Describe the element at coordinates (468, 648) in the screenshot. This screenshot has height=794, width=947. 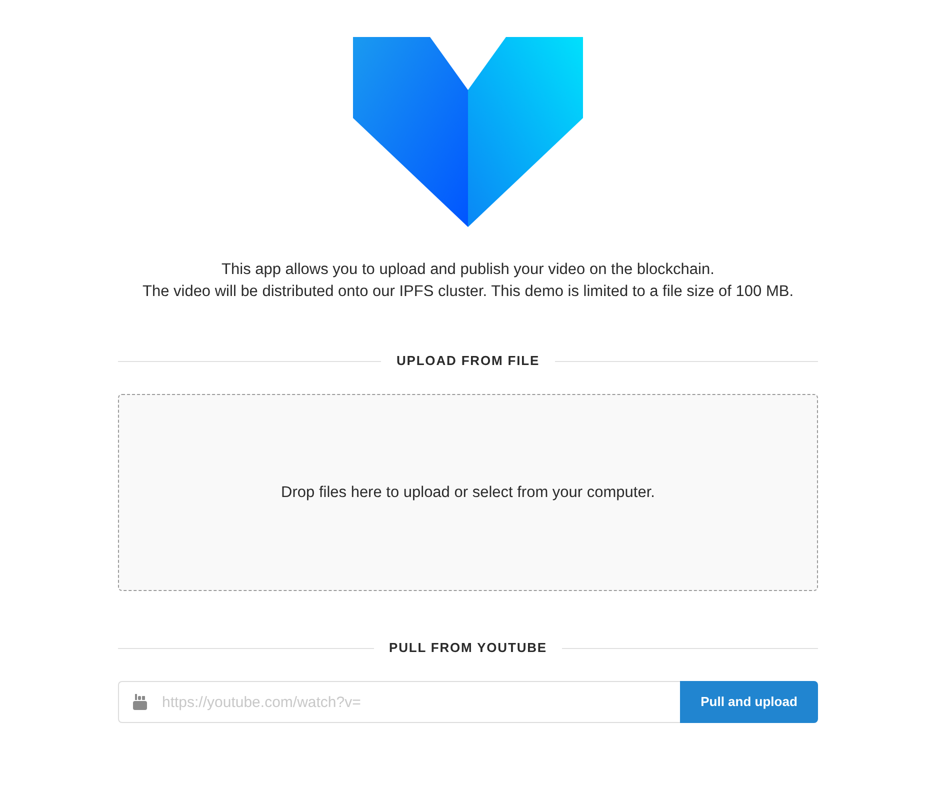
I see `section-heading: PULL FROM YOUTUBE` at that location.